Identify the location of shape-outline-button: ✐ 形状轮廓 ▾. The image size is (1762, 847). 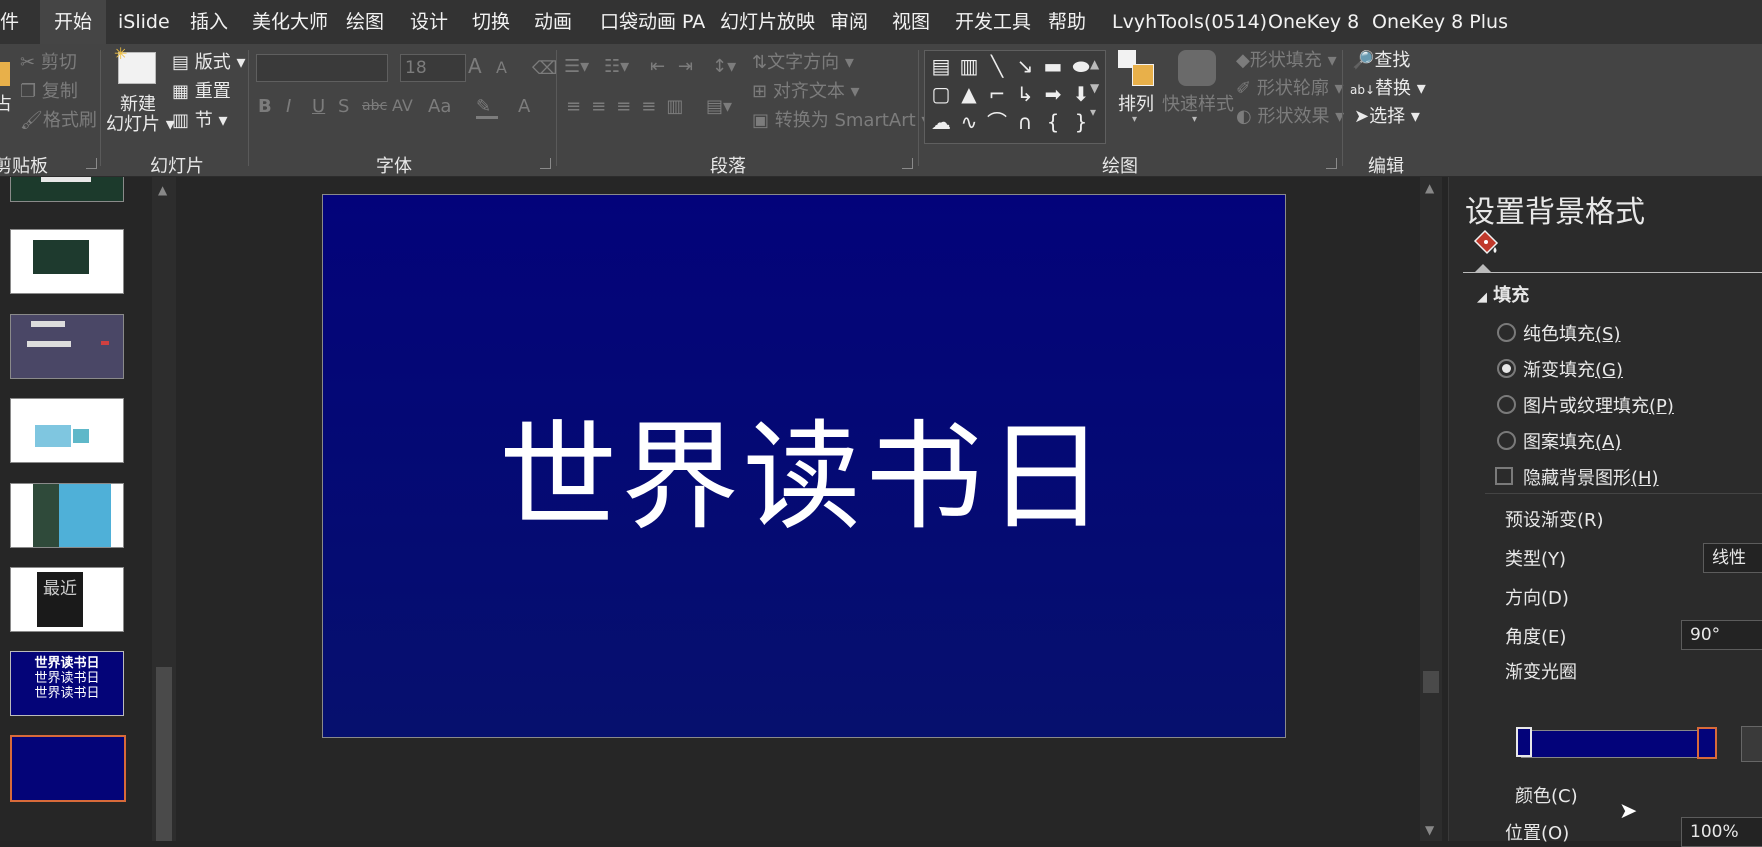
(1290, 87).